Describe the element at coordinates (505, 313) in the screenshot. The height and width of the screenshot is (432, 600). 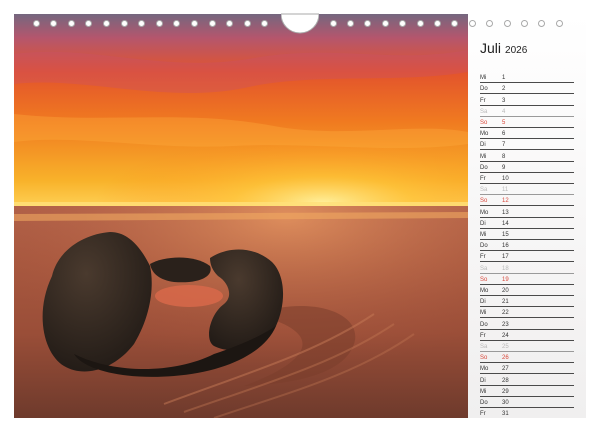
I see `day-number: 22` at that location.